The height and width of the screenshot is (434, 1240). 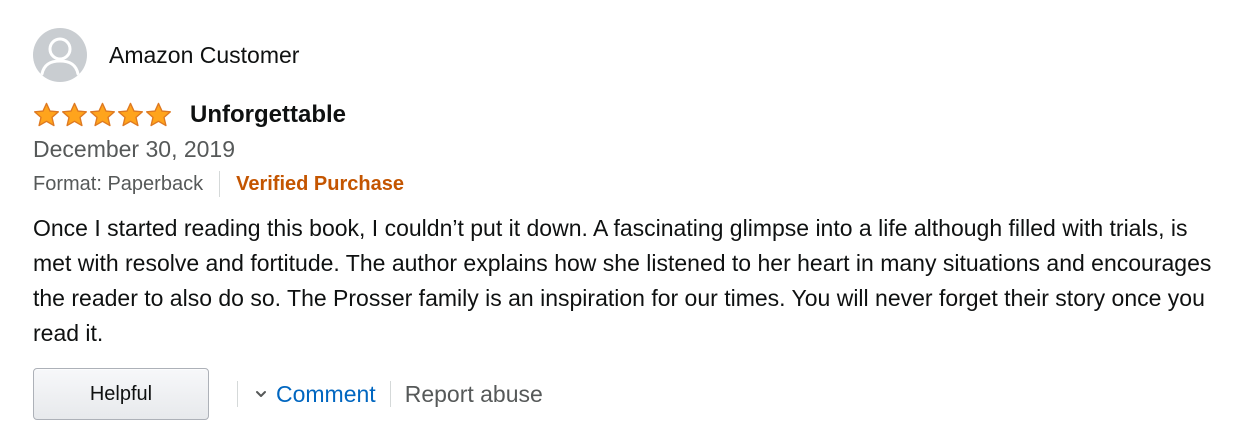 I want to click on review-date: December 30, 2019, so click(x=134, y=149).